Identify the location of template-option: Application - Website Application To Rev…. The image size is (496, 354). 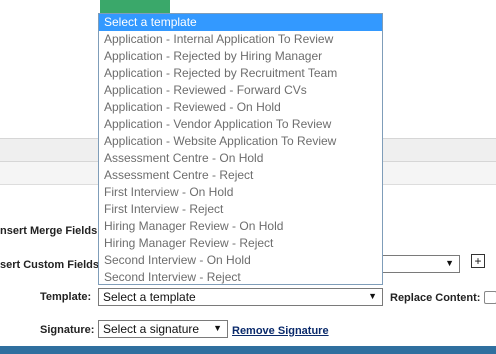
(240, 141).